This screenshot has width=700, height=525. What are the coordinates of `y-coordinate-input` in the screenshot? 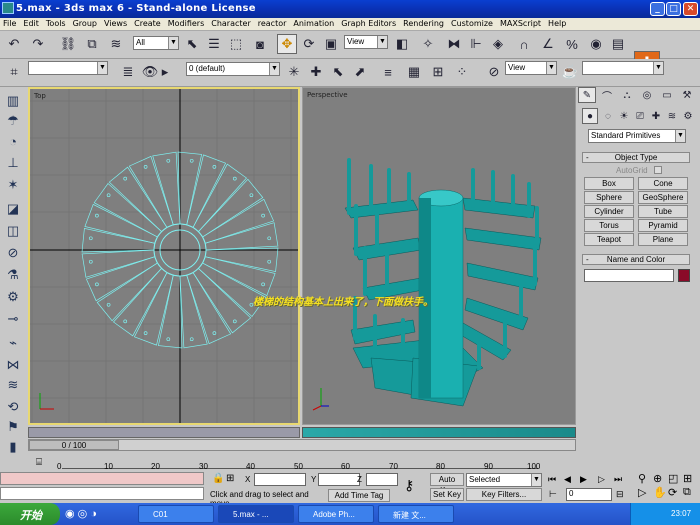 It's located at (339, 479).